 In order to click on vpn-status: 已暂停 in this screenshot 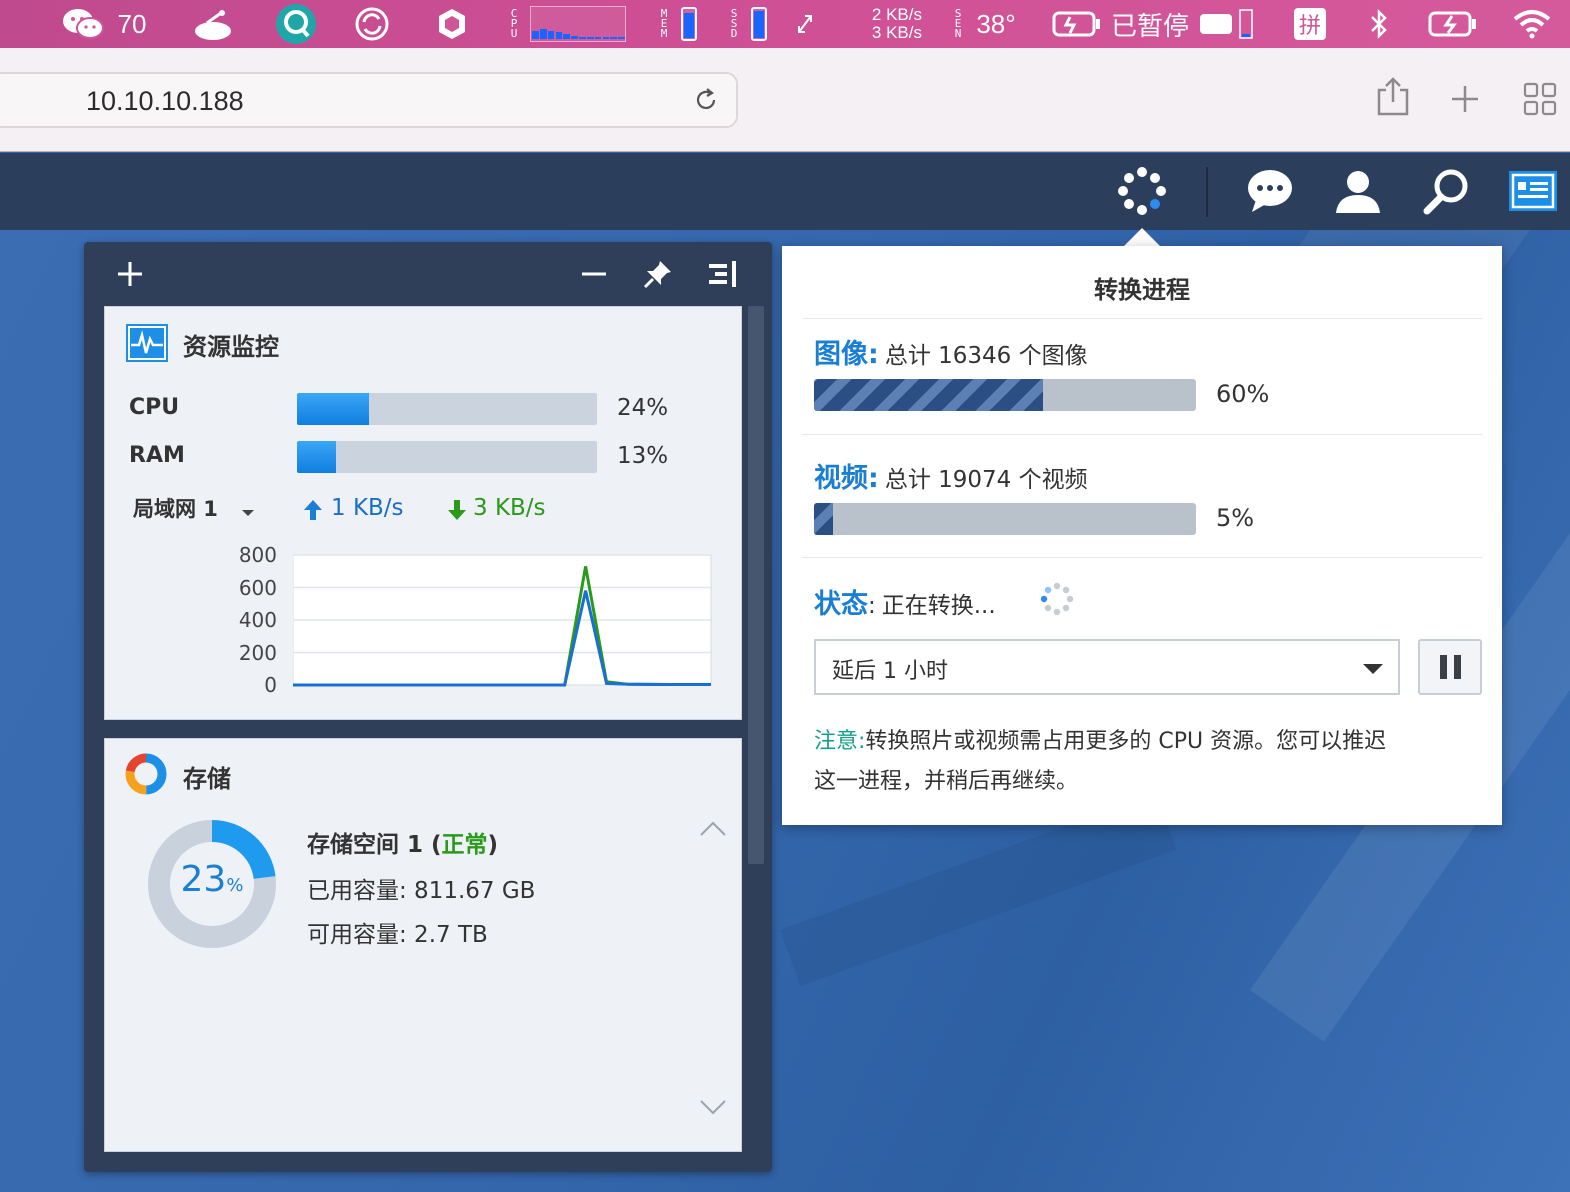, I will do `click(1150, 24)`.